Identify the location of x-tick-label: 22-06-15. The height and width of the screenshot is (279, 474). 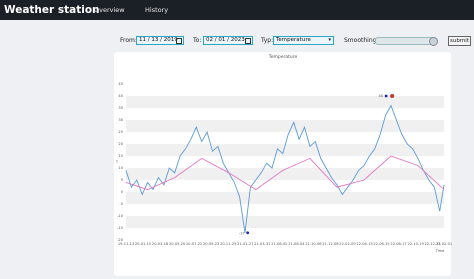
(381, 244).